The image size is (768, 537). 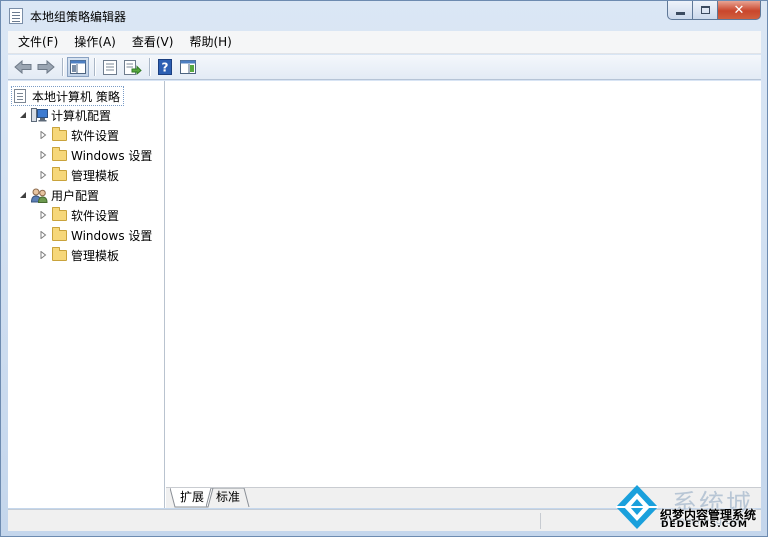 I want to click on forward-arrow-icon, so click(x=46, y=67).